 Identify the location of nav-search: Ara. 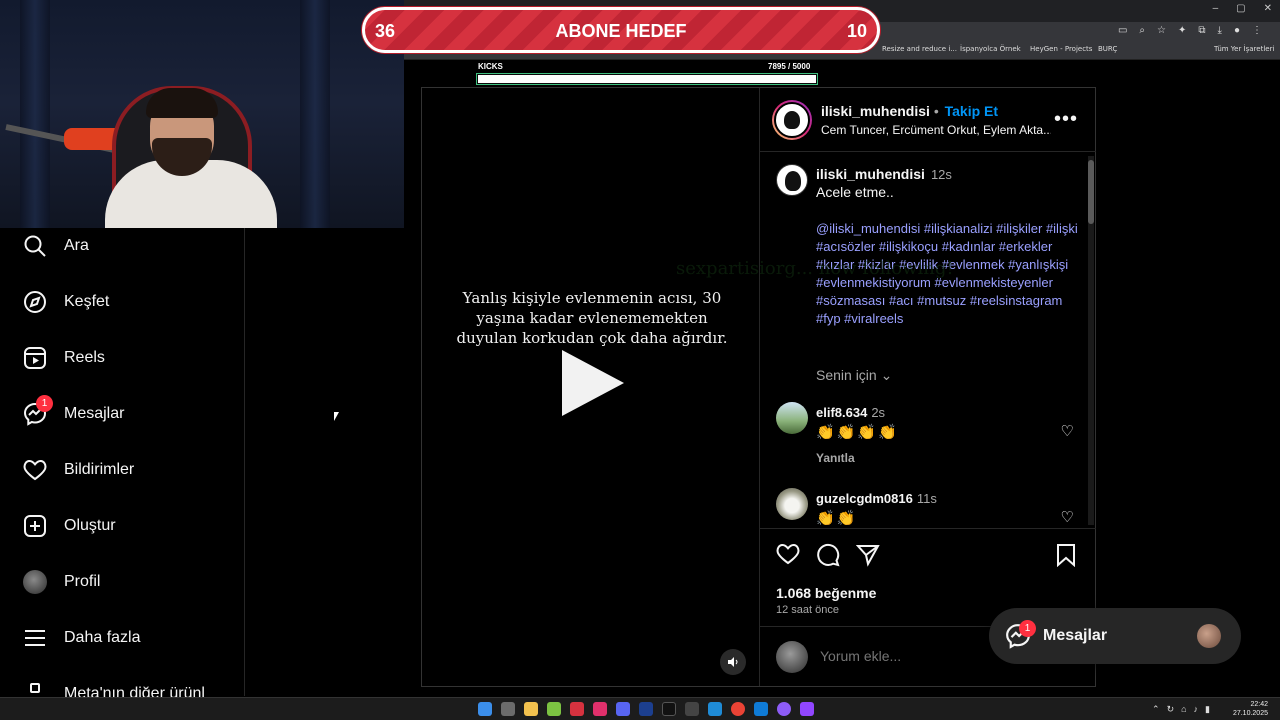
(55, 246).